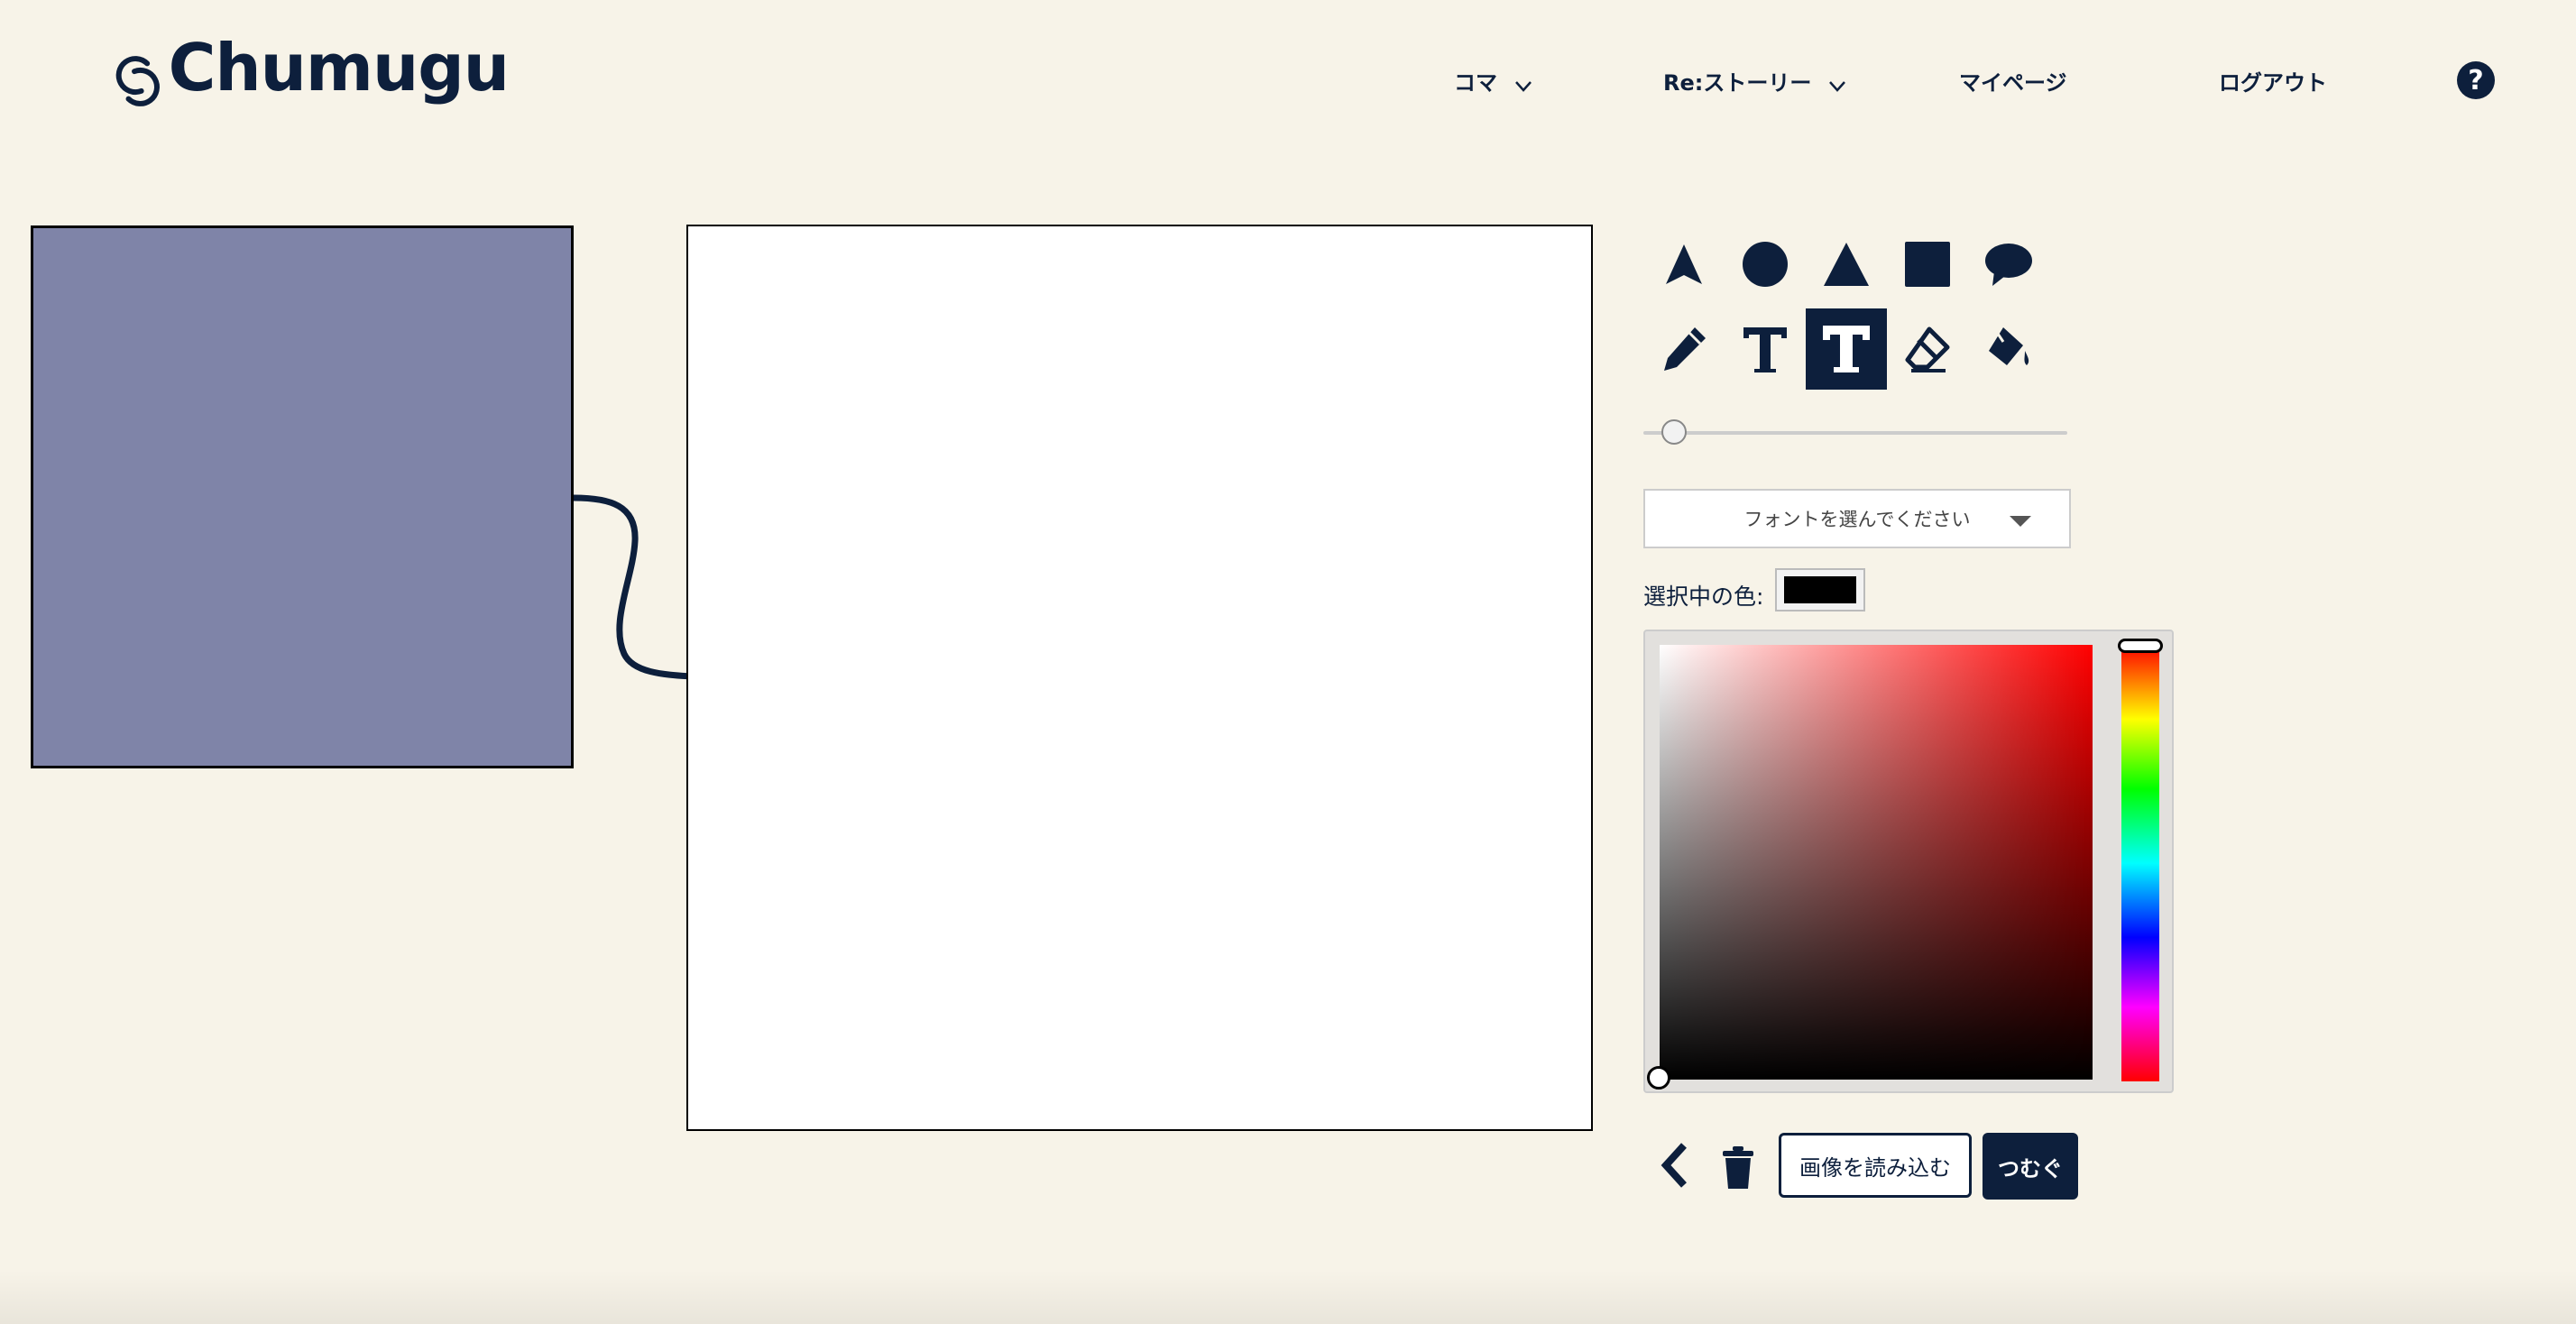 This screenshot has height=1324, width=2576. Describe the element at coordinates (1674, 432) in the screenshot. I see `brush-size-slider-thumb` at that location.